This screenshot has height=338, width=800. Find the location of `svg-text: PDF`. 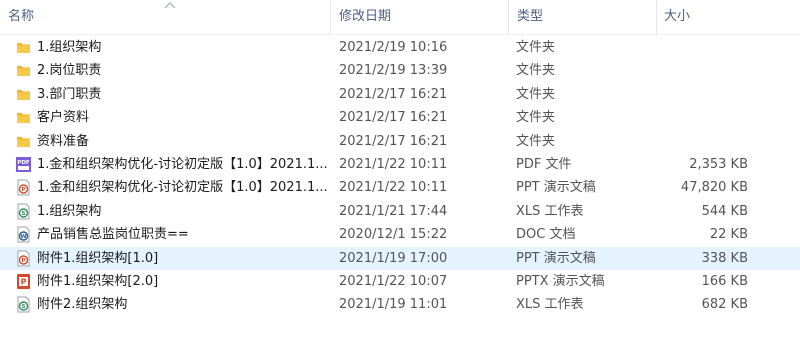

svg-text: PDF is located at coordinates (23, 163).